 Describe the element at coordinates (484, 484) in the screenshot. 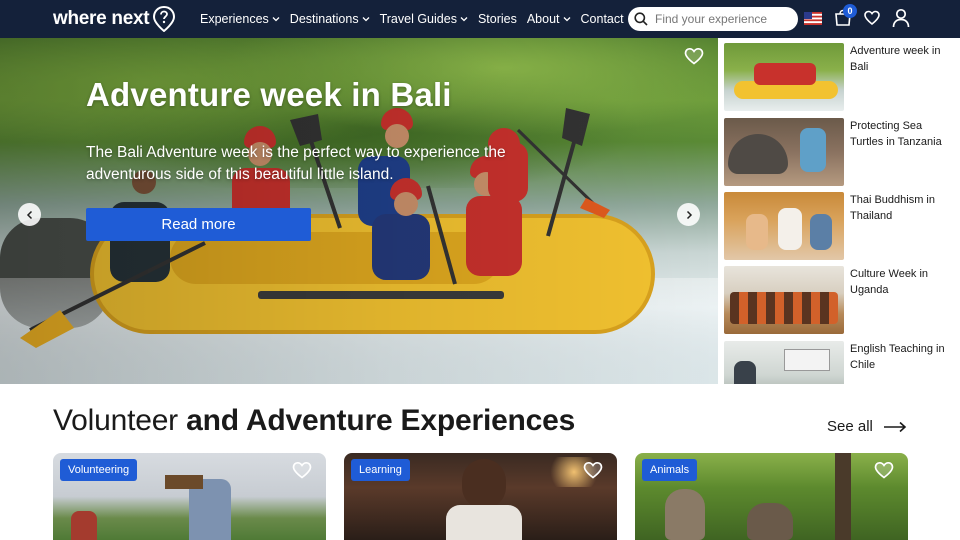

I see `card-photo-person-head` at that location.